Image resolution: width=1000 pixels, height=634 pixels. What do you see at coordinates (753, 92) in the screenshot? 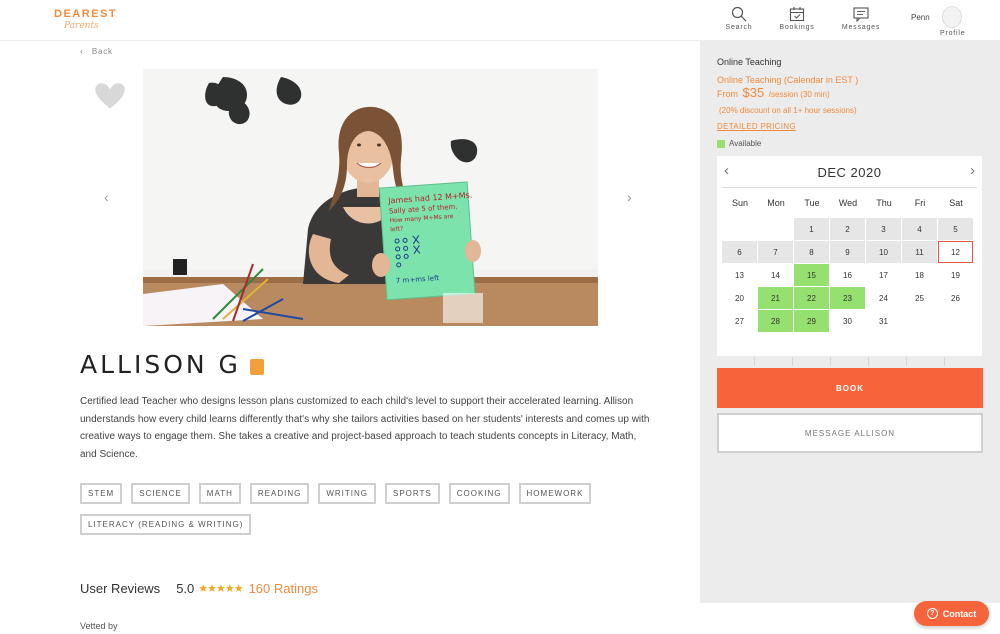
I see `price-amount: $35` at bounding box center [753, 92].